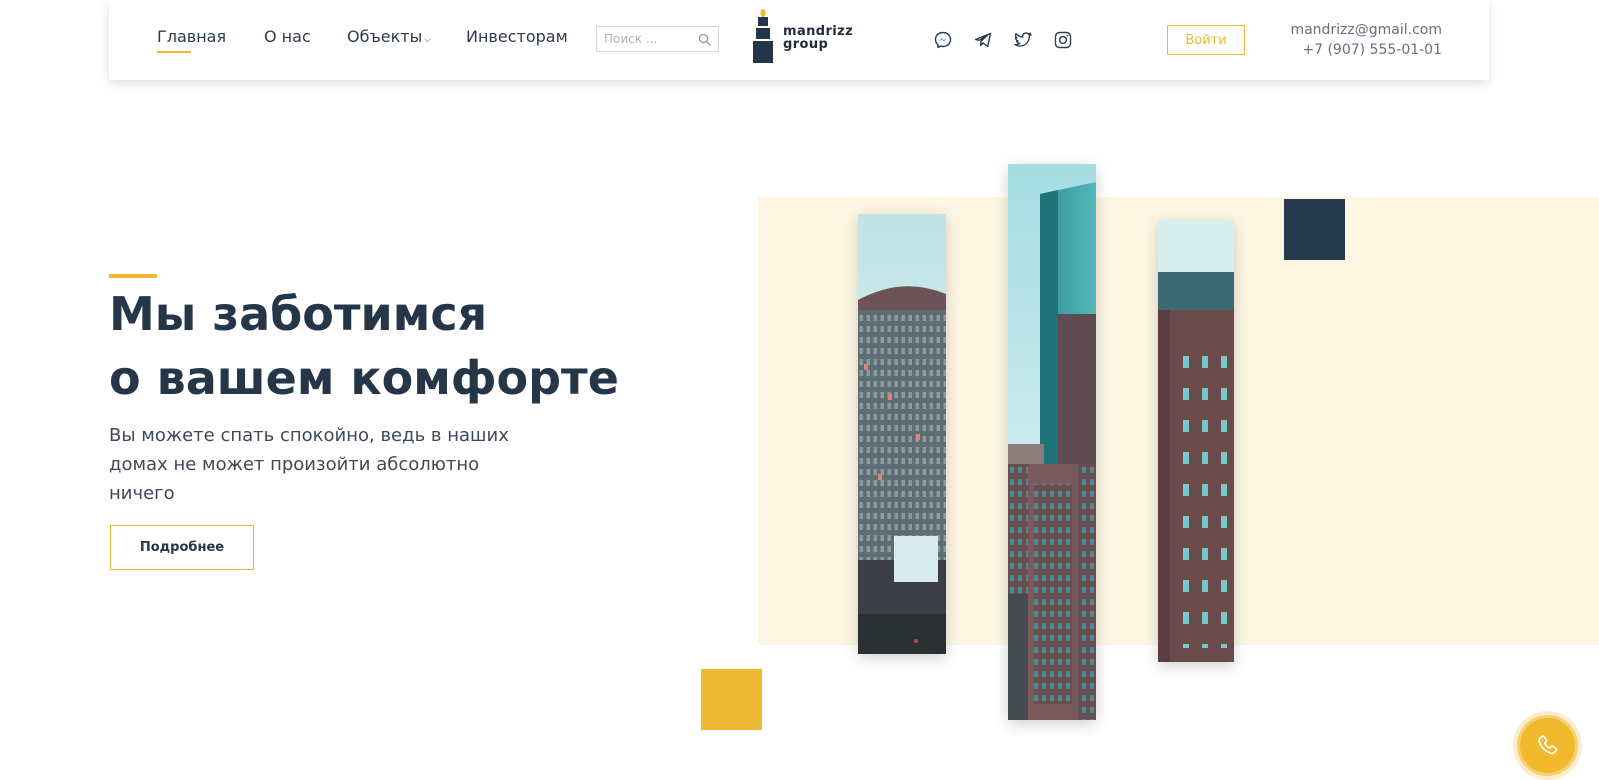  I want to click on nav-item-objects: Объекты ⌵, so click(389, 38).